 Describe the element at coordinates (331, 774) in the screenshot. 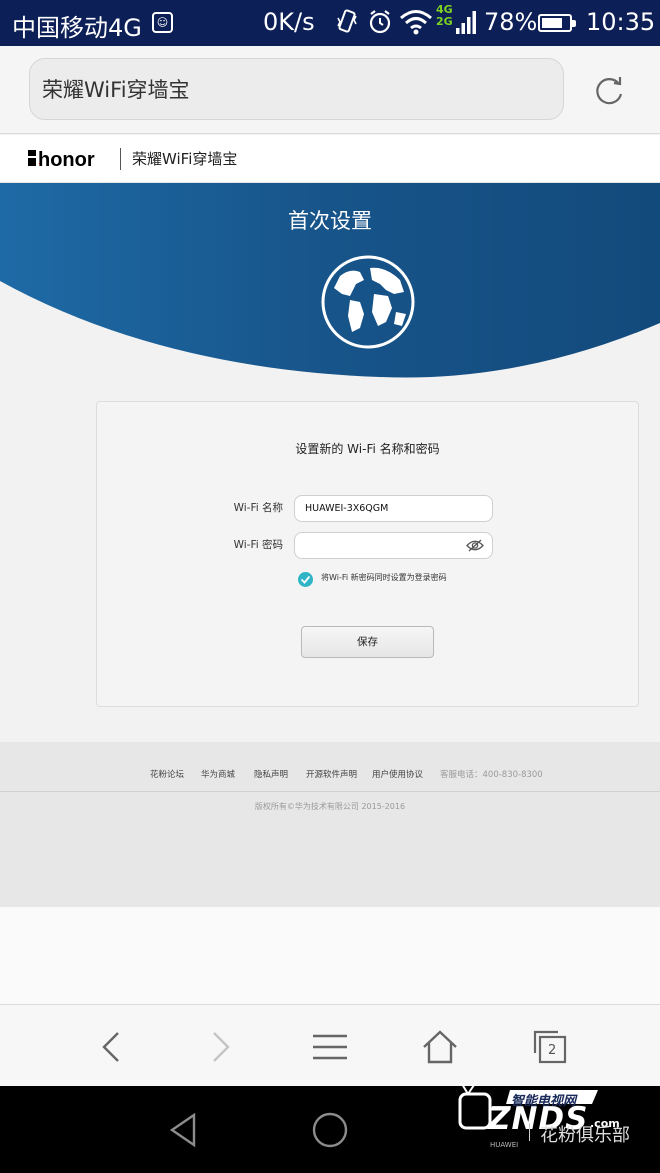

I see `footer-link-opensource: 开源软件声明` at that location.